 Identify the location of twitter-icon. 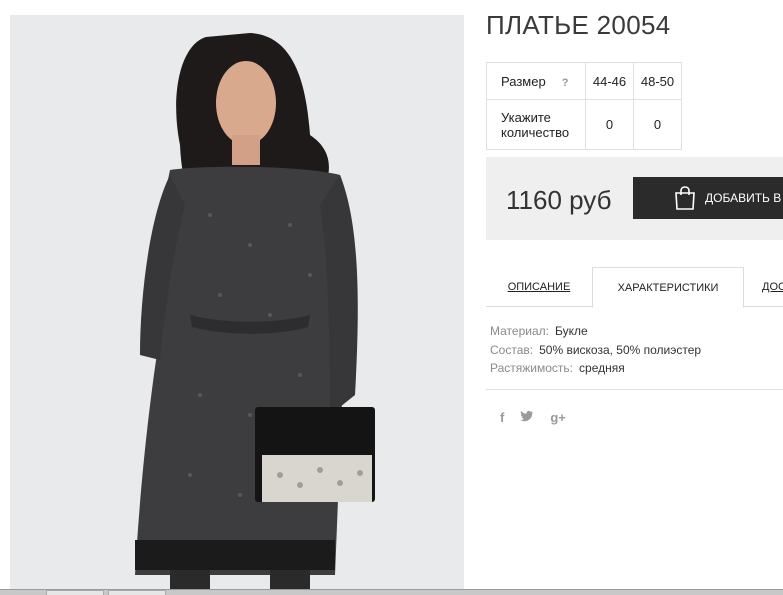
(527, 417).